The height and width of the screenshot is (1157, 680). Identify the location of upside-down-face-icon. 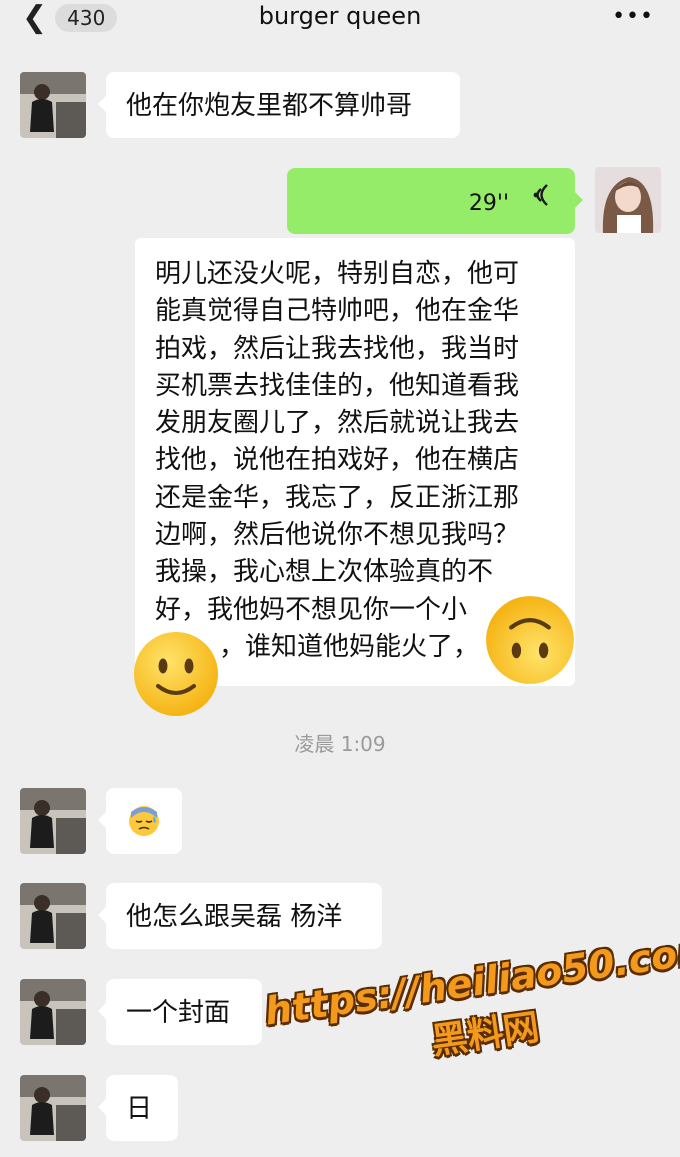
(530, 640).